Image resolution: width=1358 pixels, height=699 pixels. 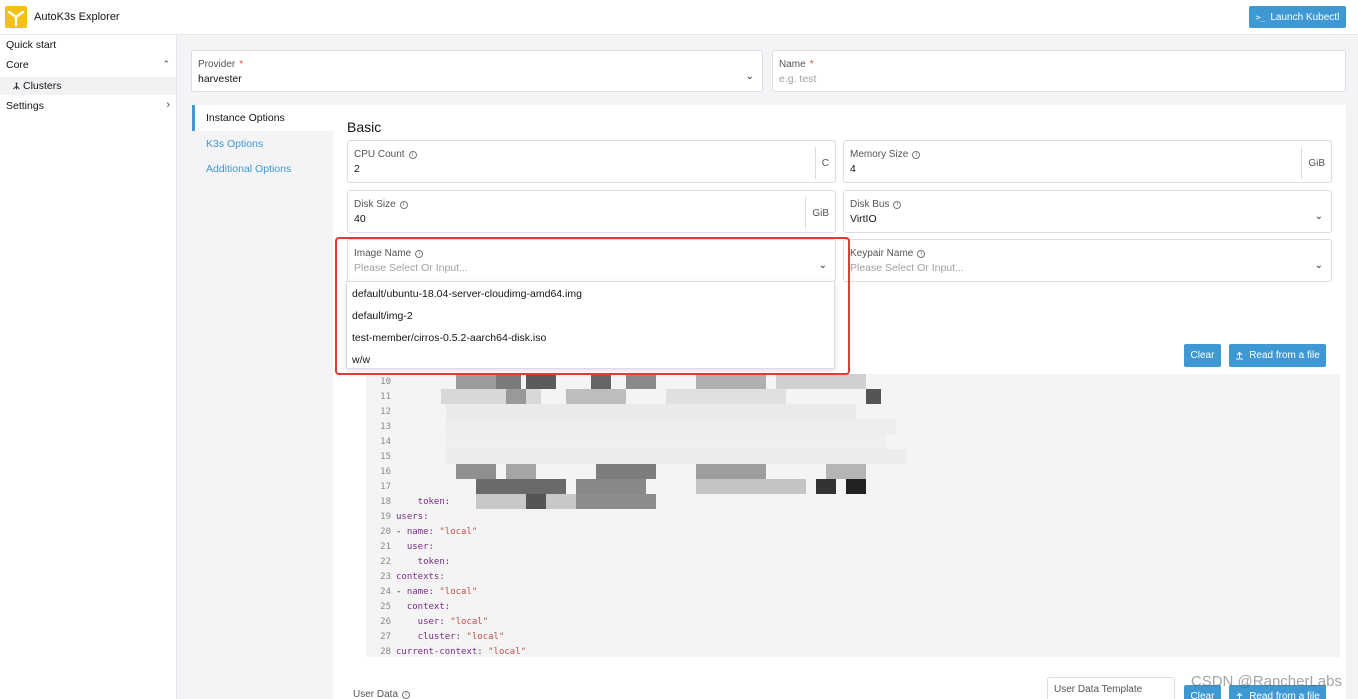 What do you see at coordinates (420, 576) in the screenshot?
I see `code-token: contexts:` at bounding box center [420, 576].